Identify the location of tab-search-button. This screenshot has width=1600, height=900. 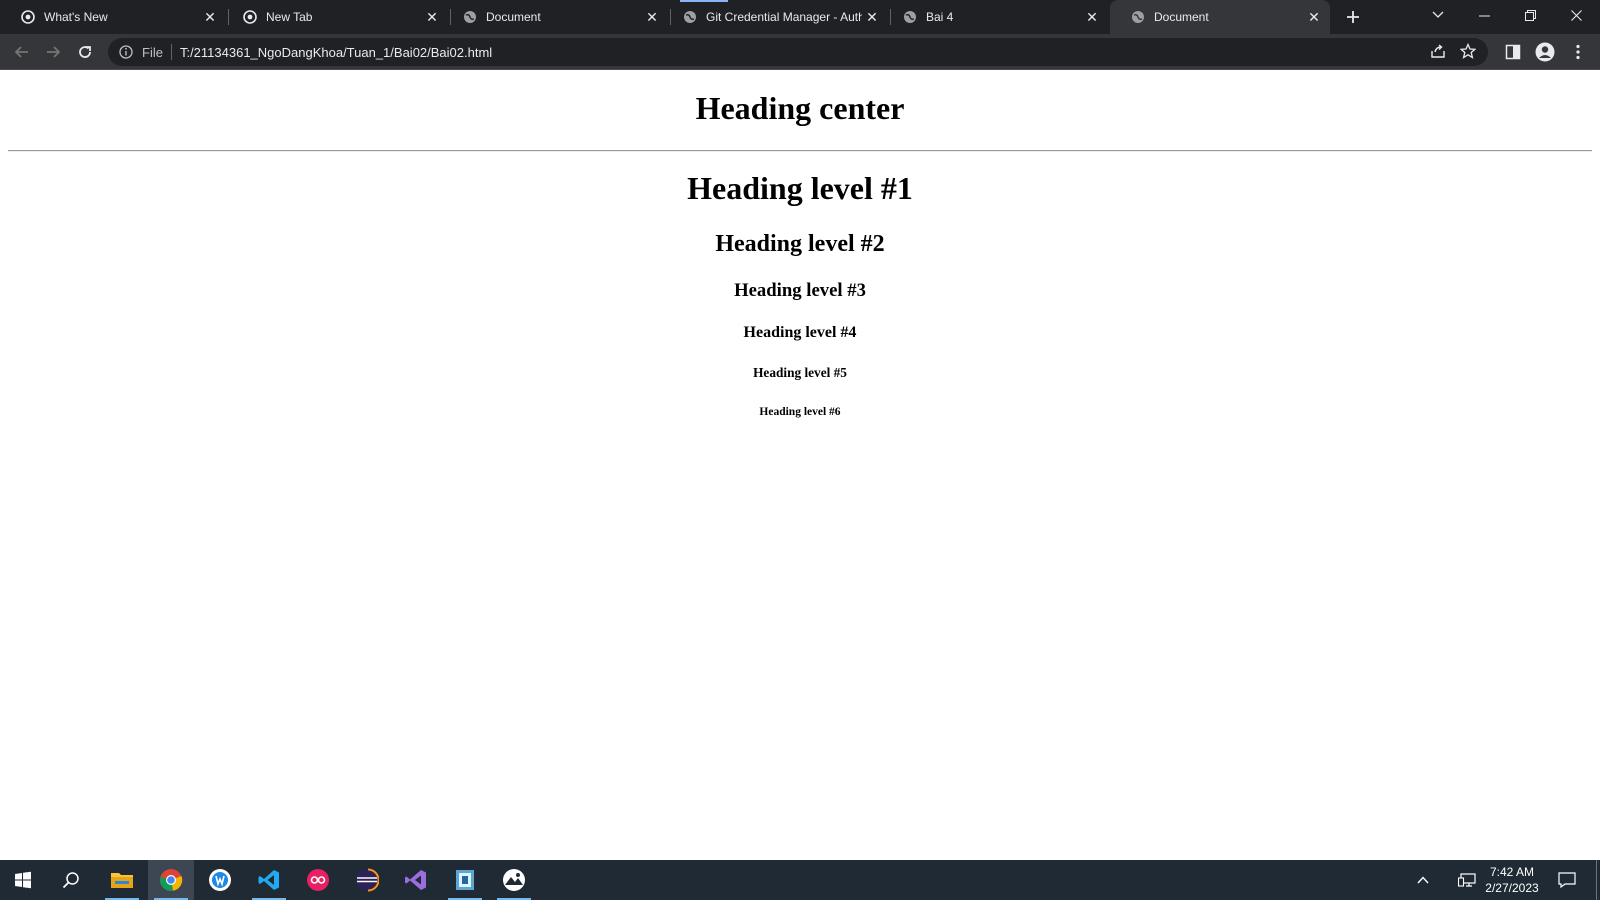
(1438, 15).